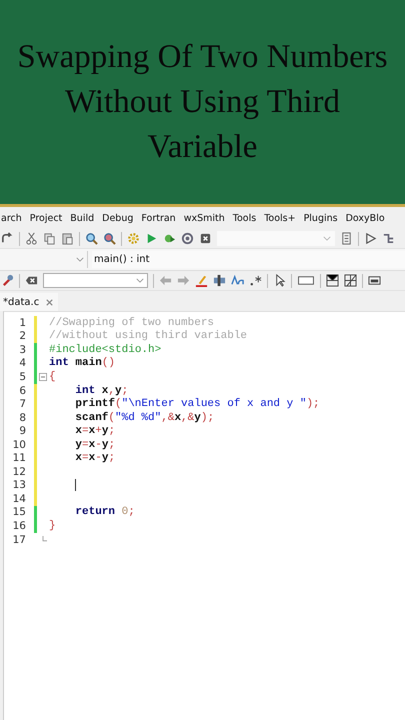  Describe the element at coordinates (244, 218) in the screenshot. I see `menu-item: Tools` at that location.